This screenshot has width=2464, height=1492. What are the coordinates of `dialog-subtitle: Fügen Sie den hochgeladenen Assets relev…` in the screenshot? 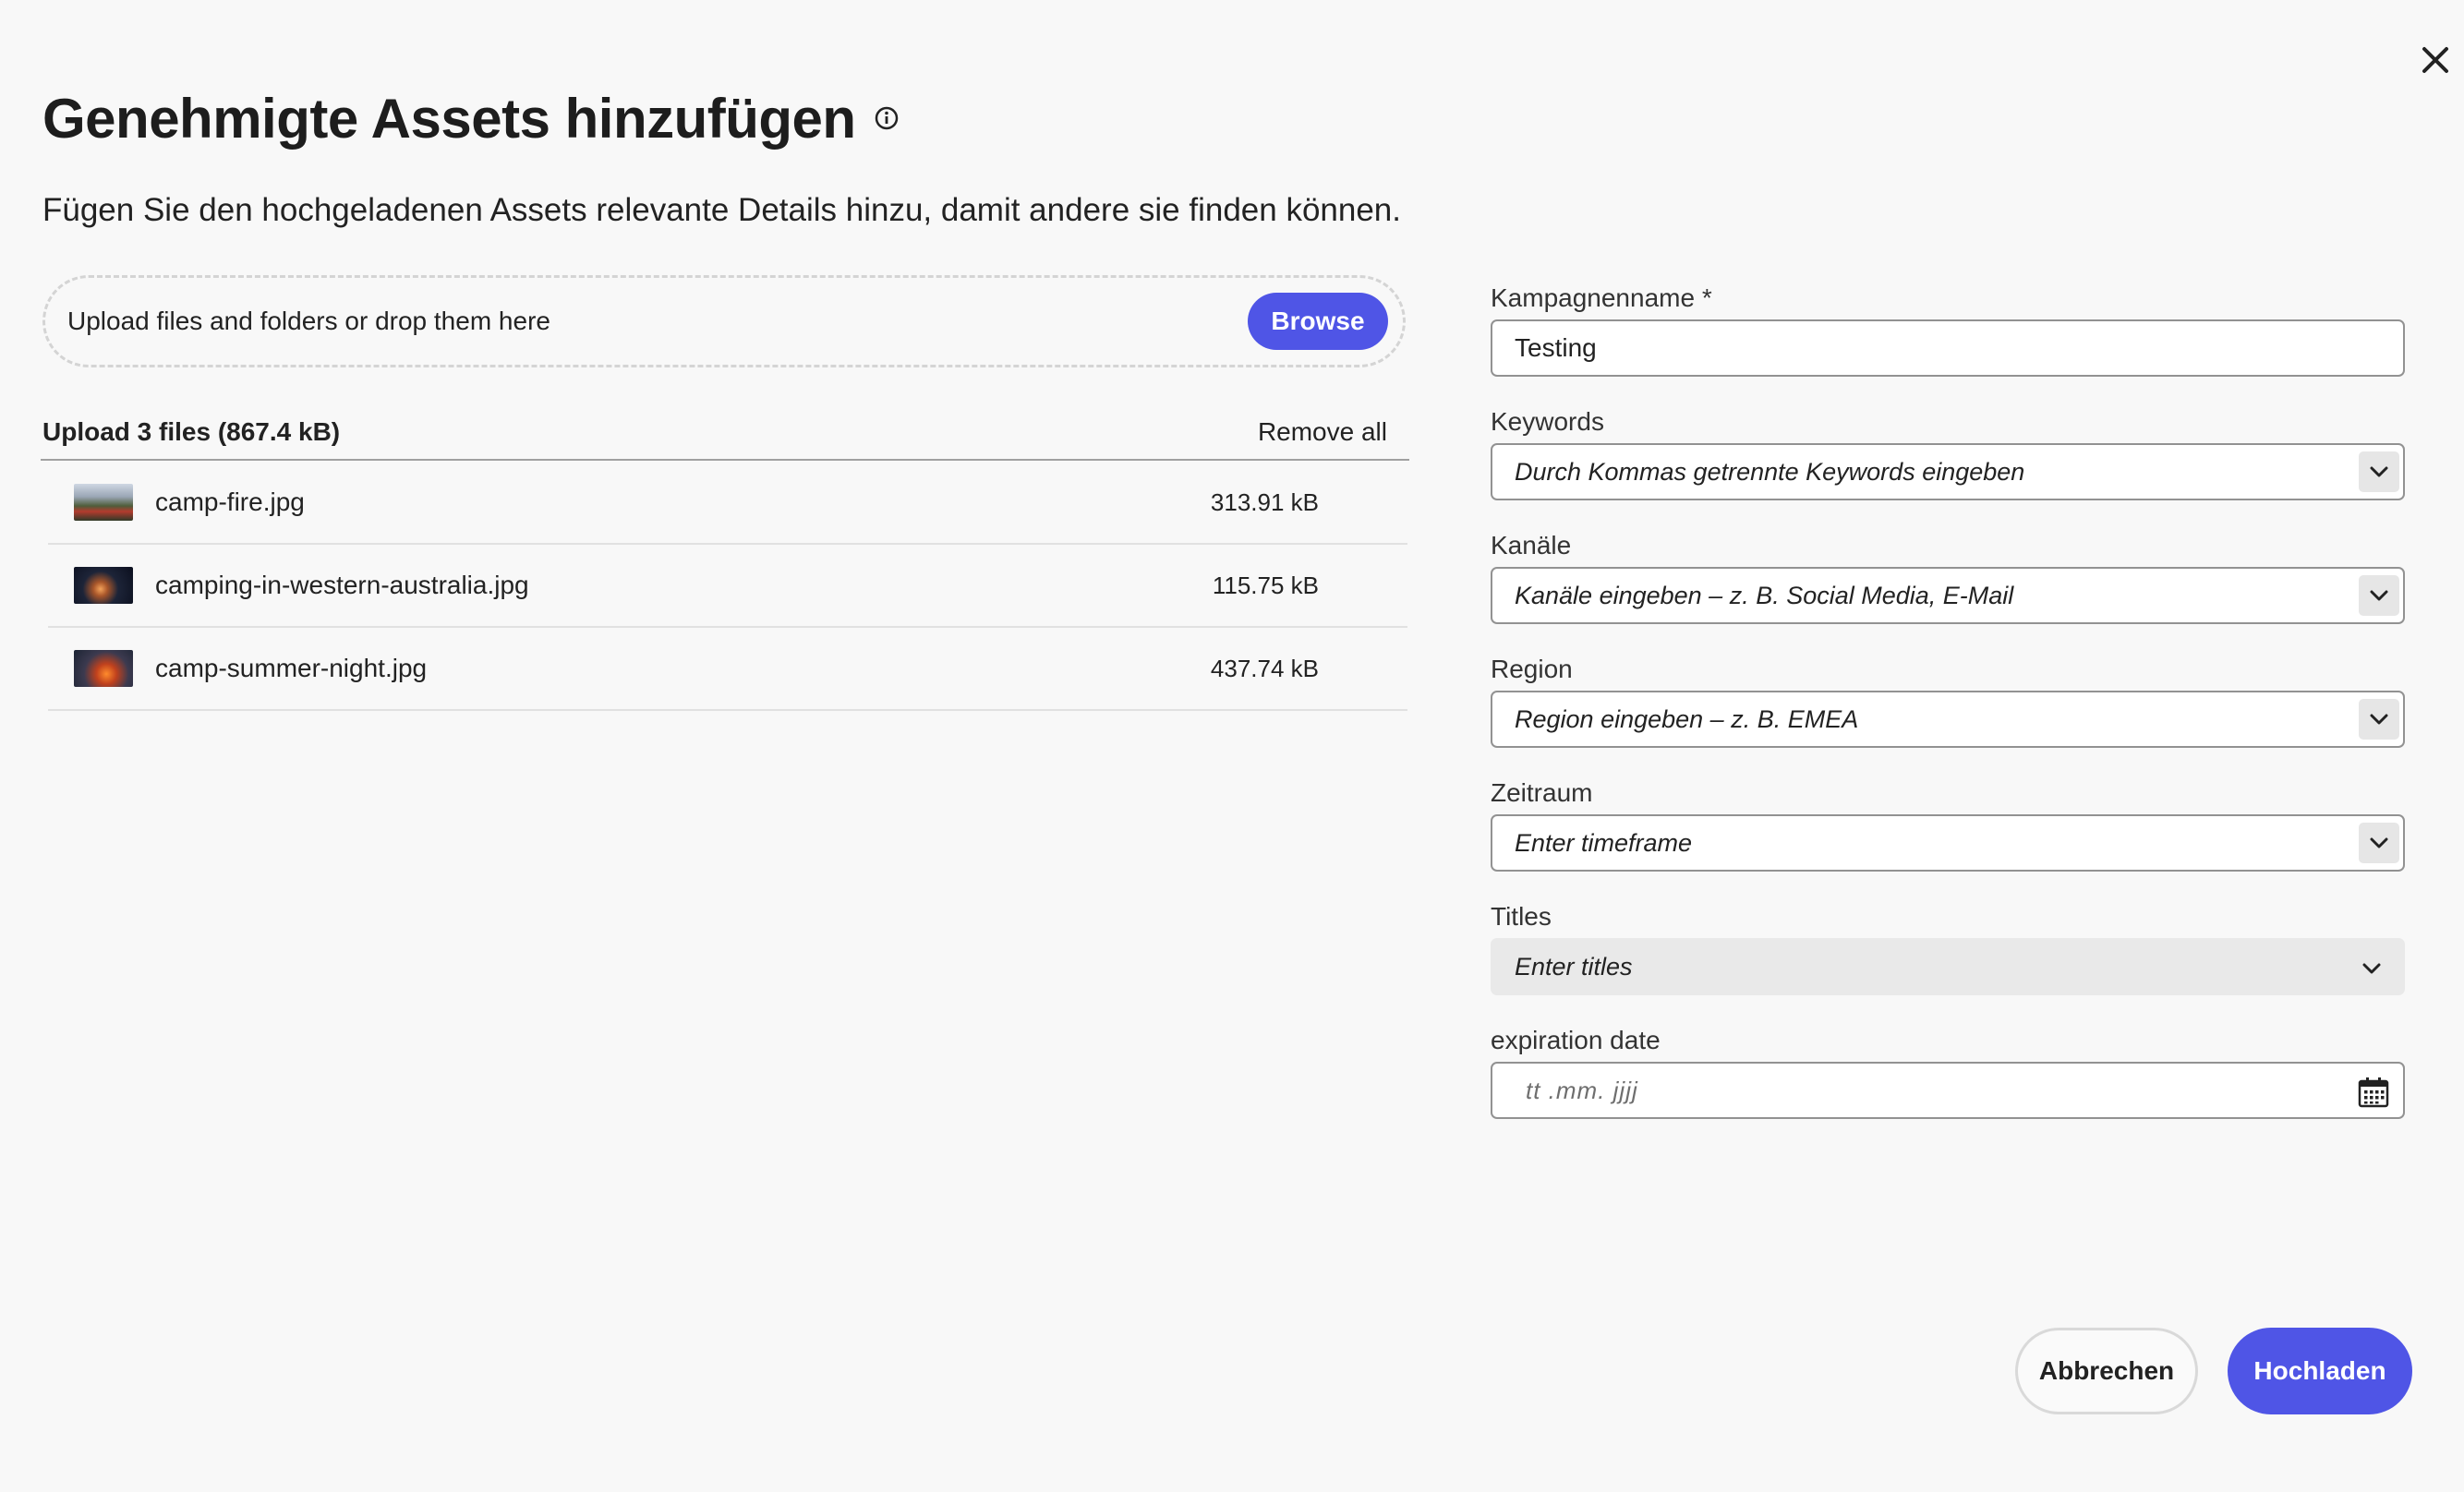 It's located at (722, 210).